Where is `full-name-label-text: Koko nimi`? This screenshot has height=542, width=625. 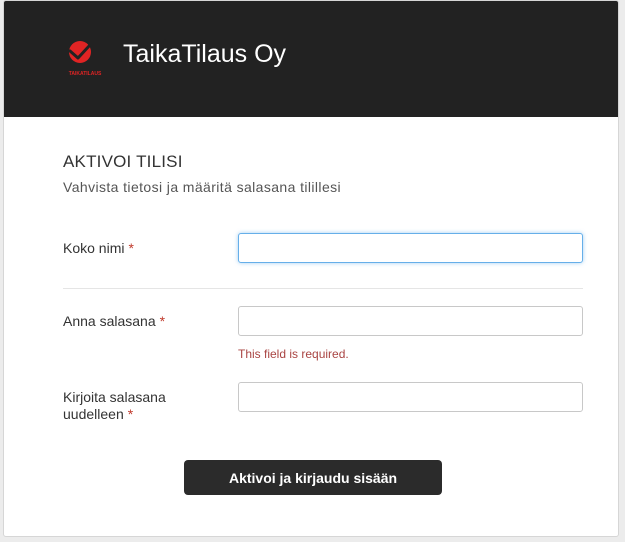
full-name-label-text: Koko nimi is located at coordinates (94, 248).